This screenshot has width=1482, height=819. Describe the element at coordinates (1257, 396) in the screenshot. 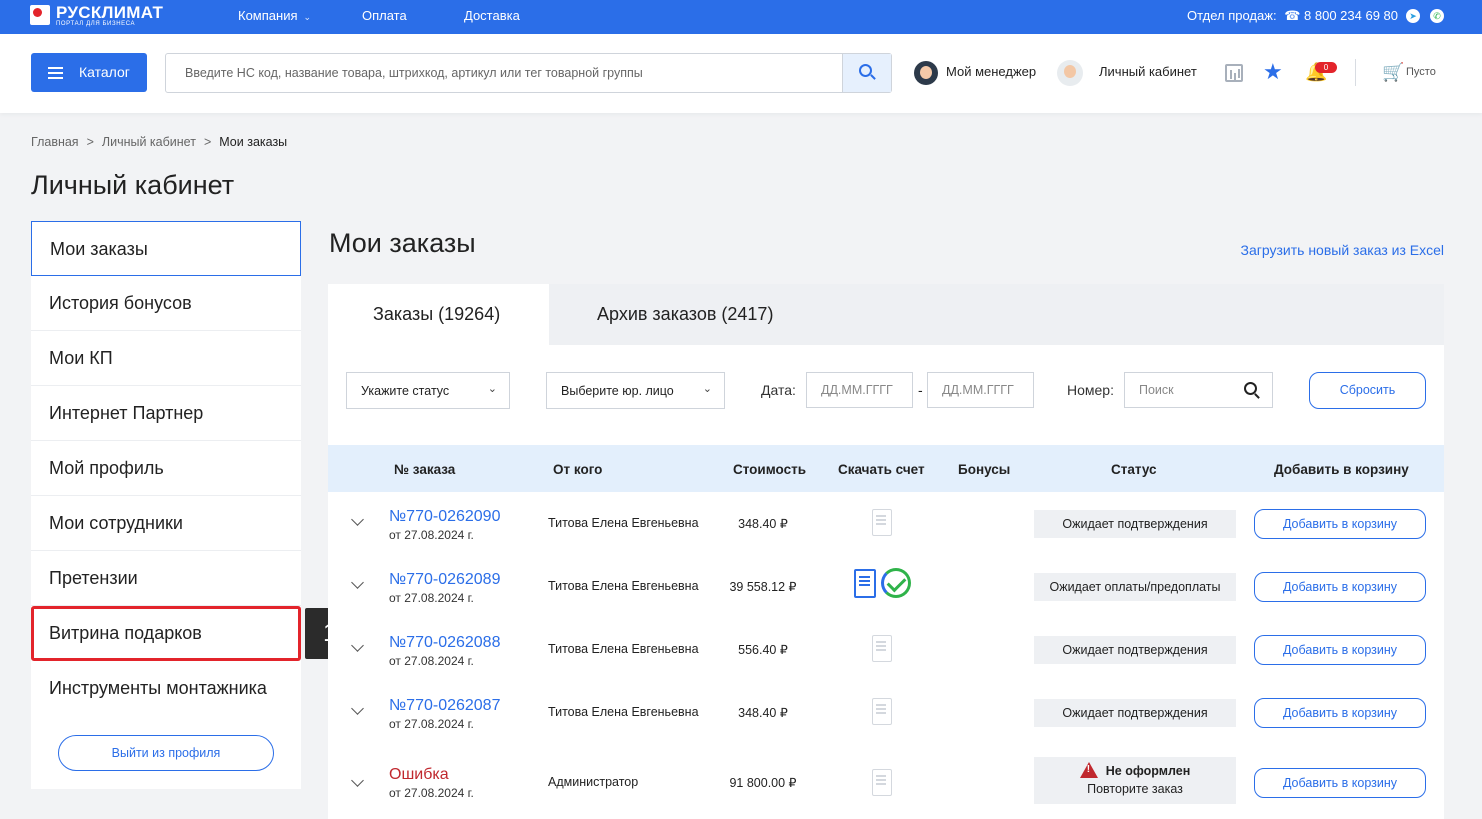

I see `search-icon-handle` at that location.